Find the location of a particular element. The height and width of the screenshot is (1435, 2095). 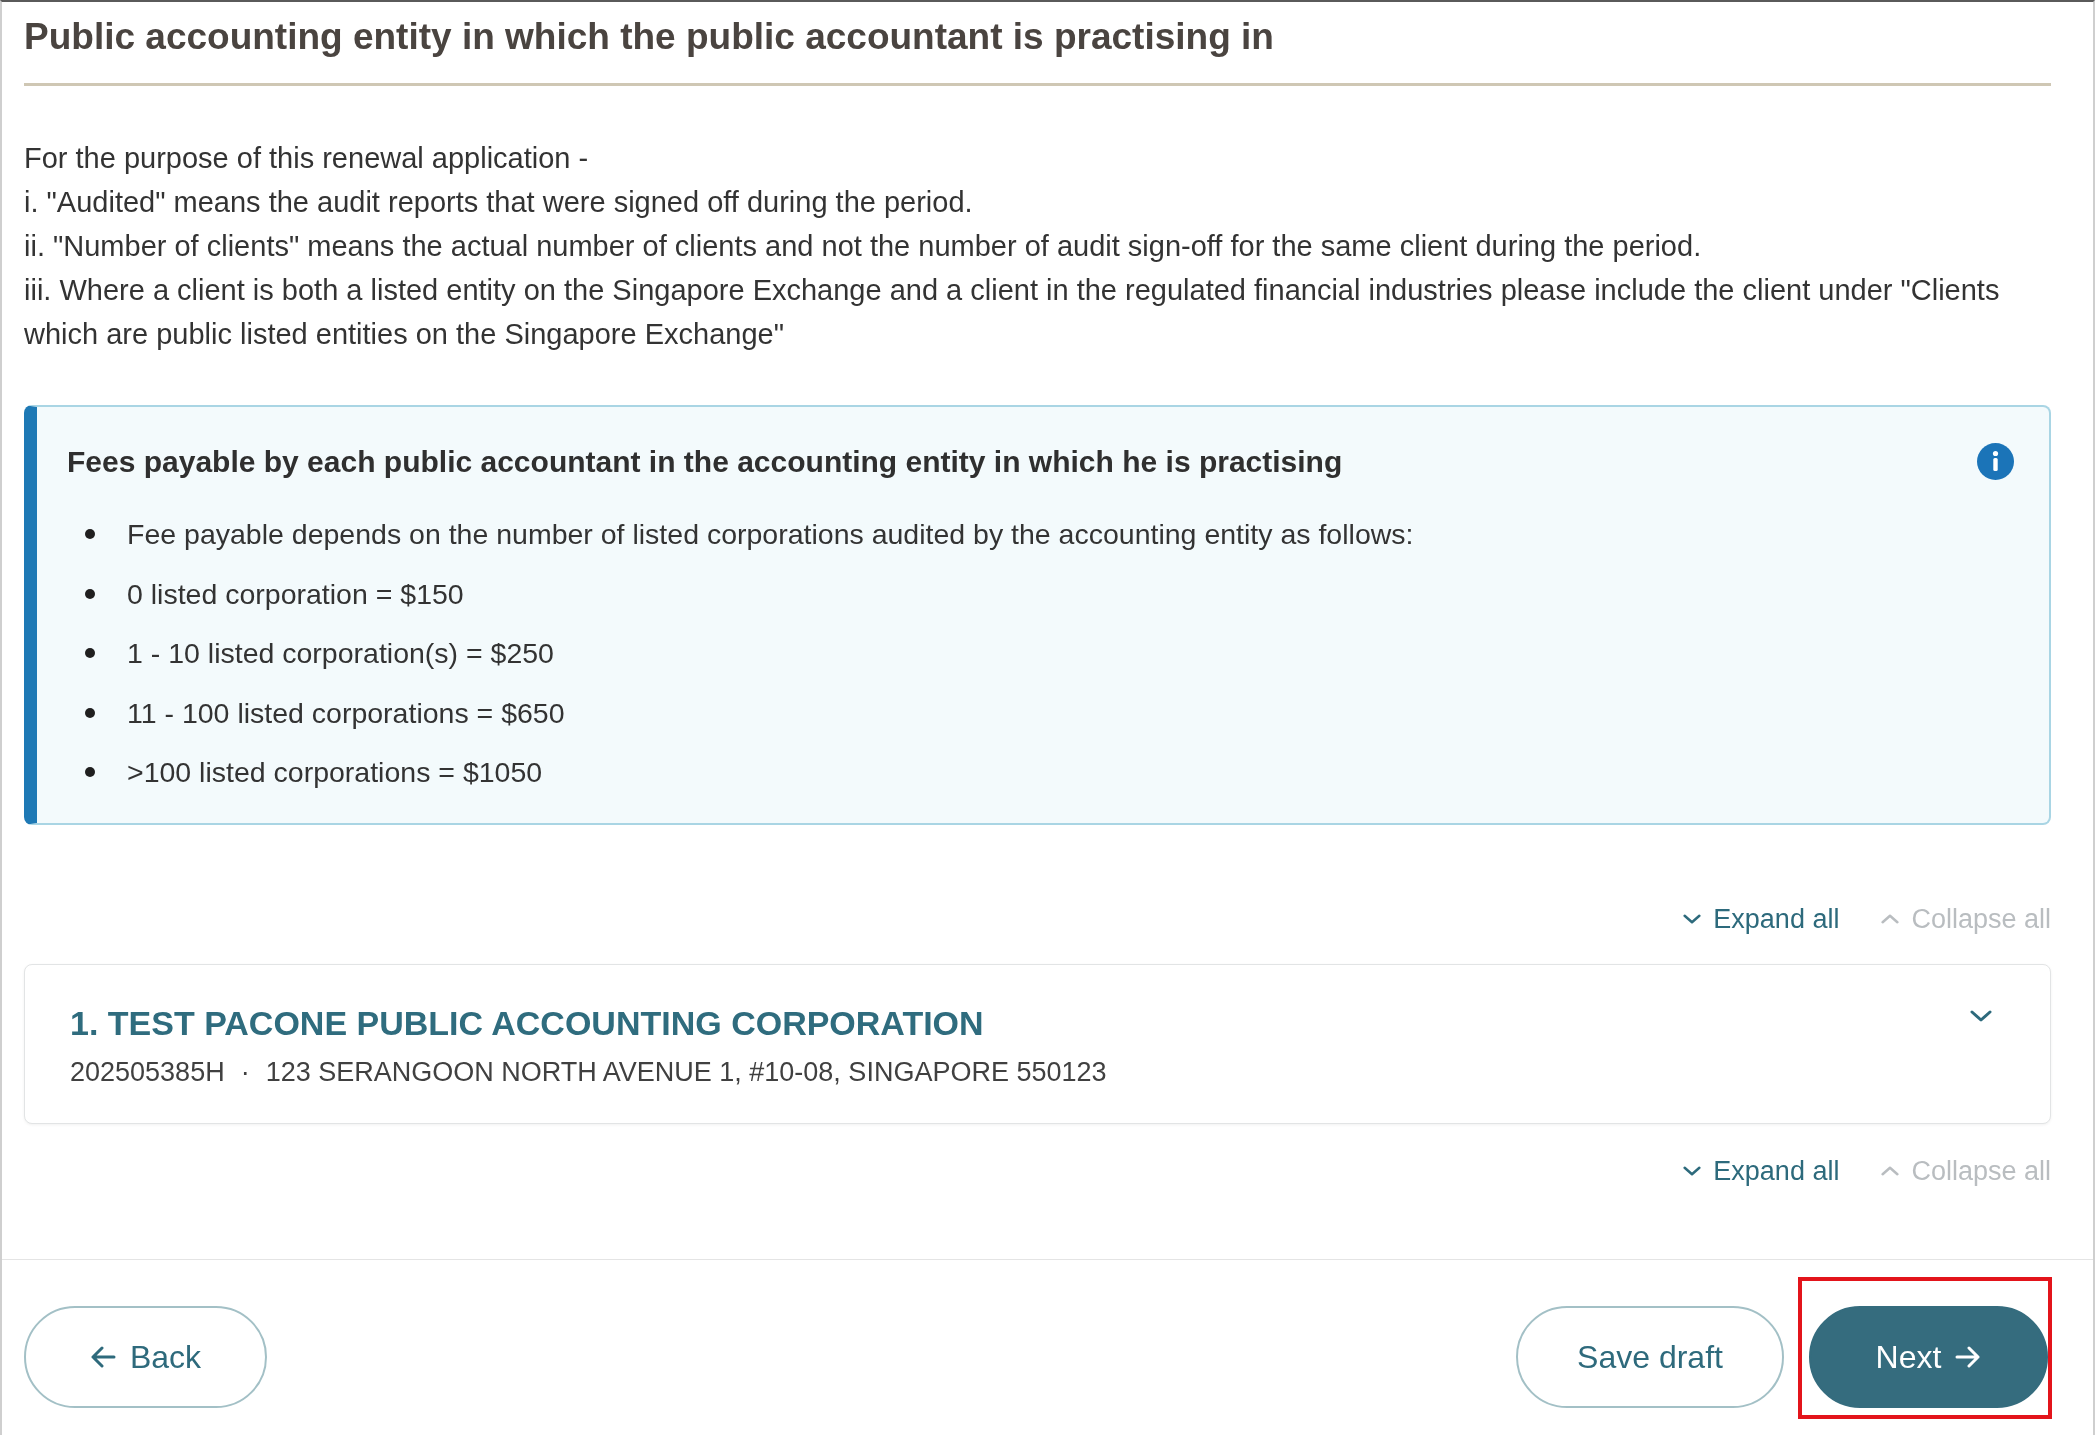

list-item-text: 0 listed corporation = $150 is located at coordinates (295, 594).